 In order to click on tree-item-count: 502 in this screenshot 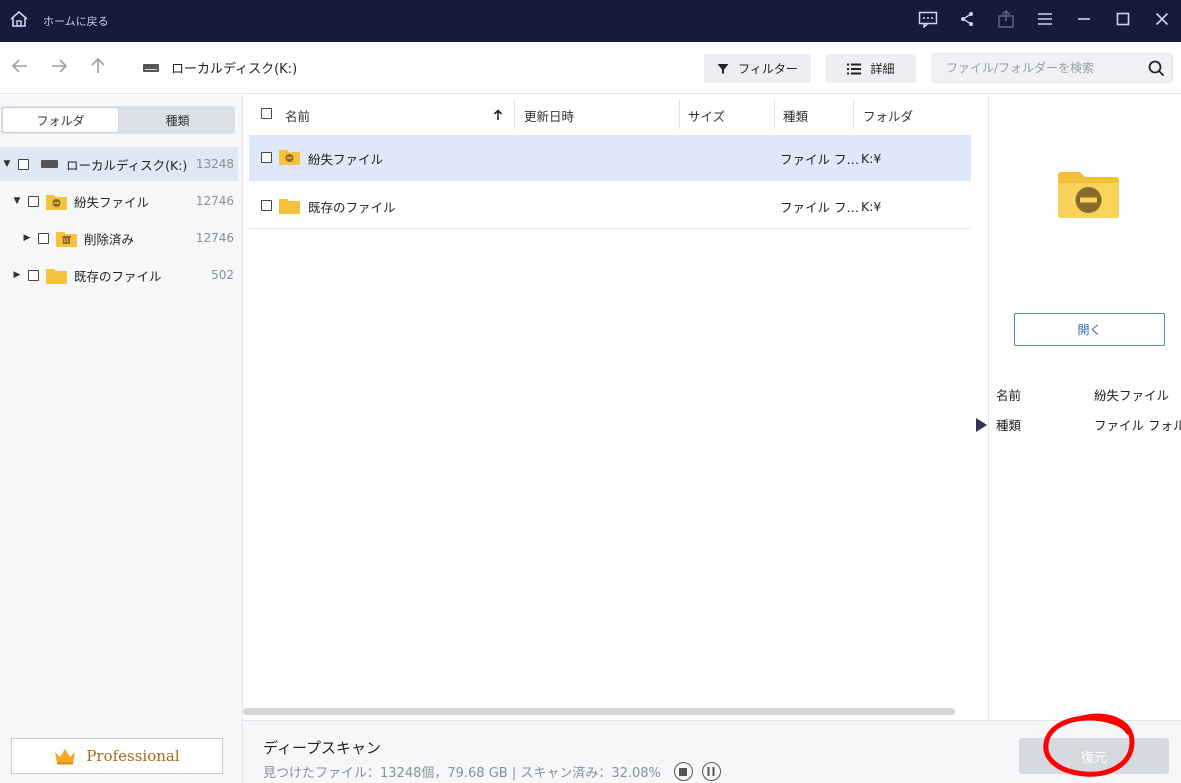, I will do `click(222, 275)`.